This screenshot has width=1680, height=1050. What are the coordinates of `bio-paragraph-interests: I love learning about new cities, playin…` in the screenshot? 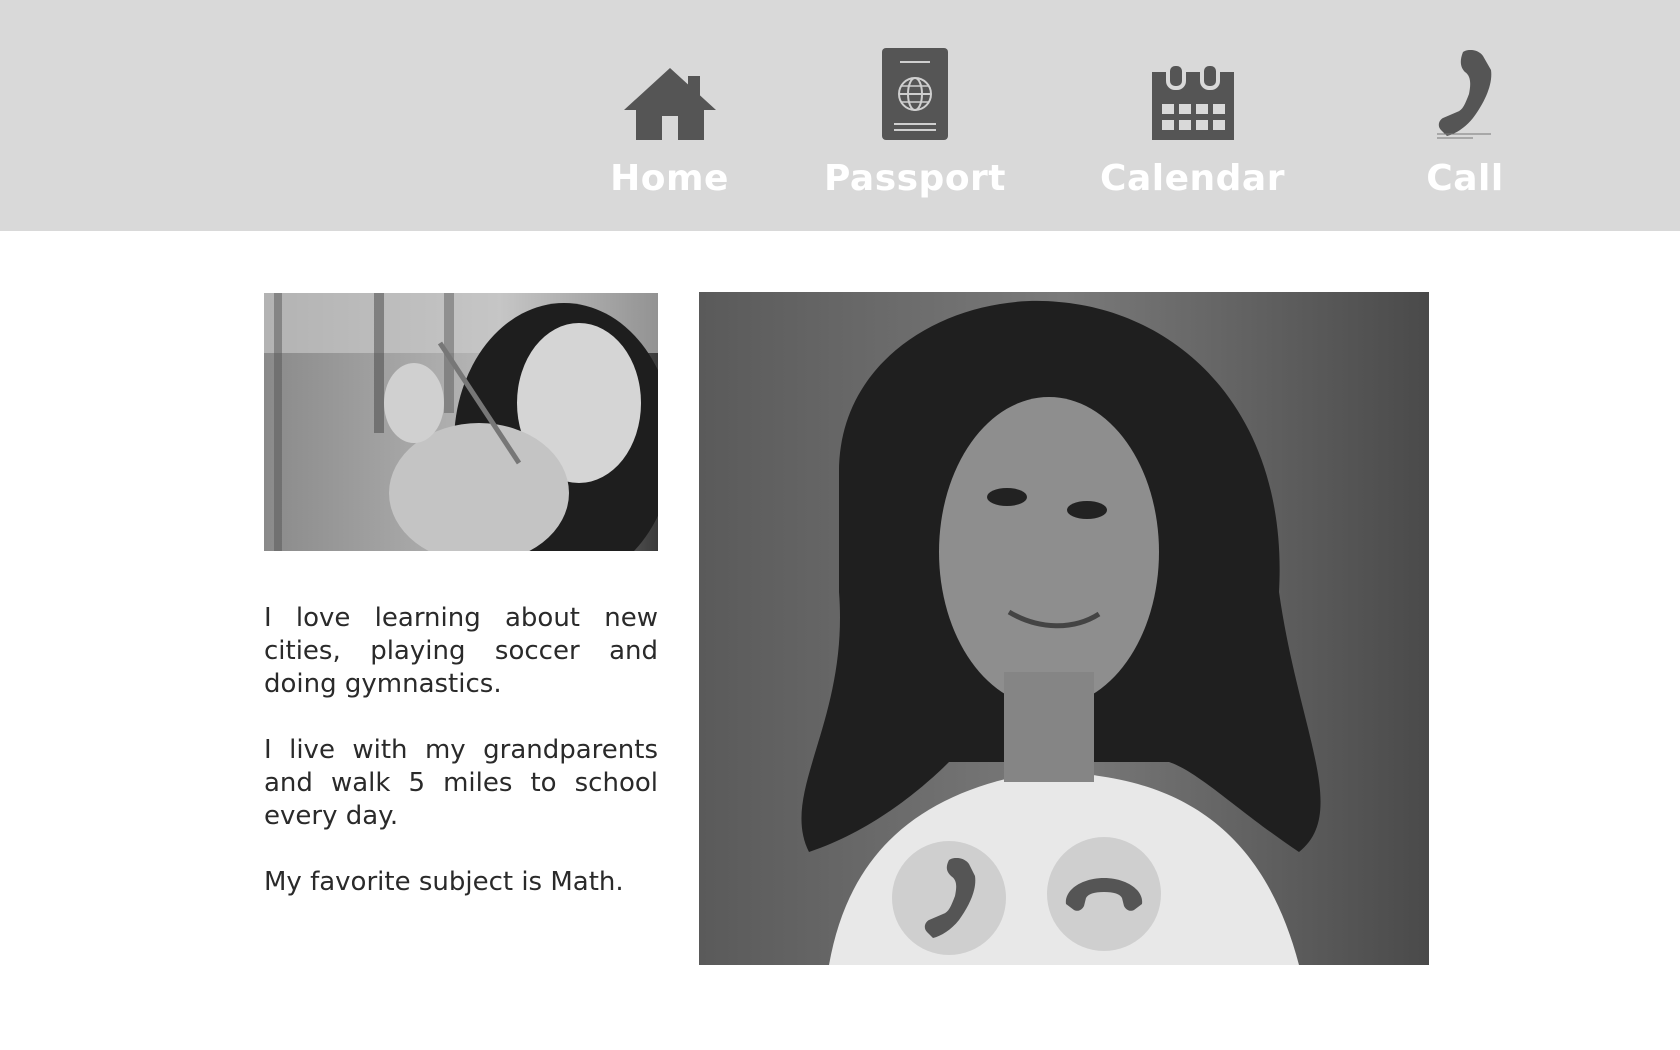 It's located at (461, 651).